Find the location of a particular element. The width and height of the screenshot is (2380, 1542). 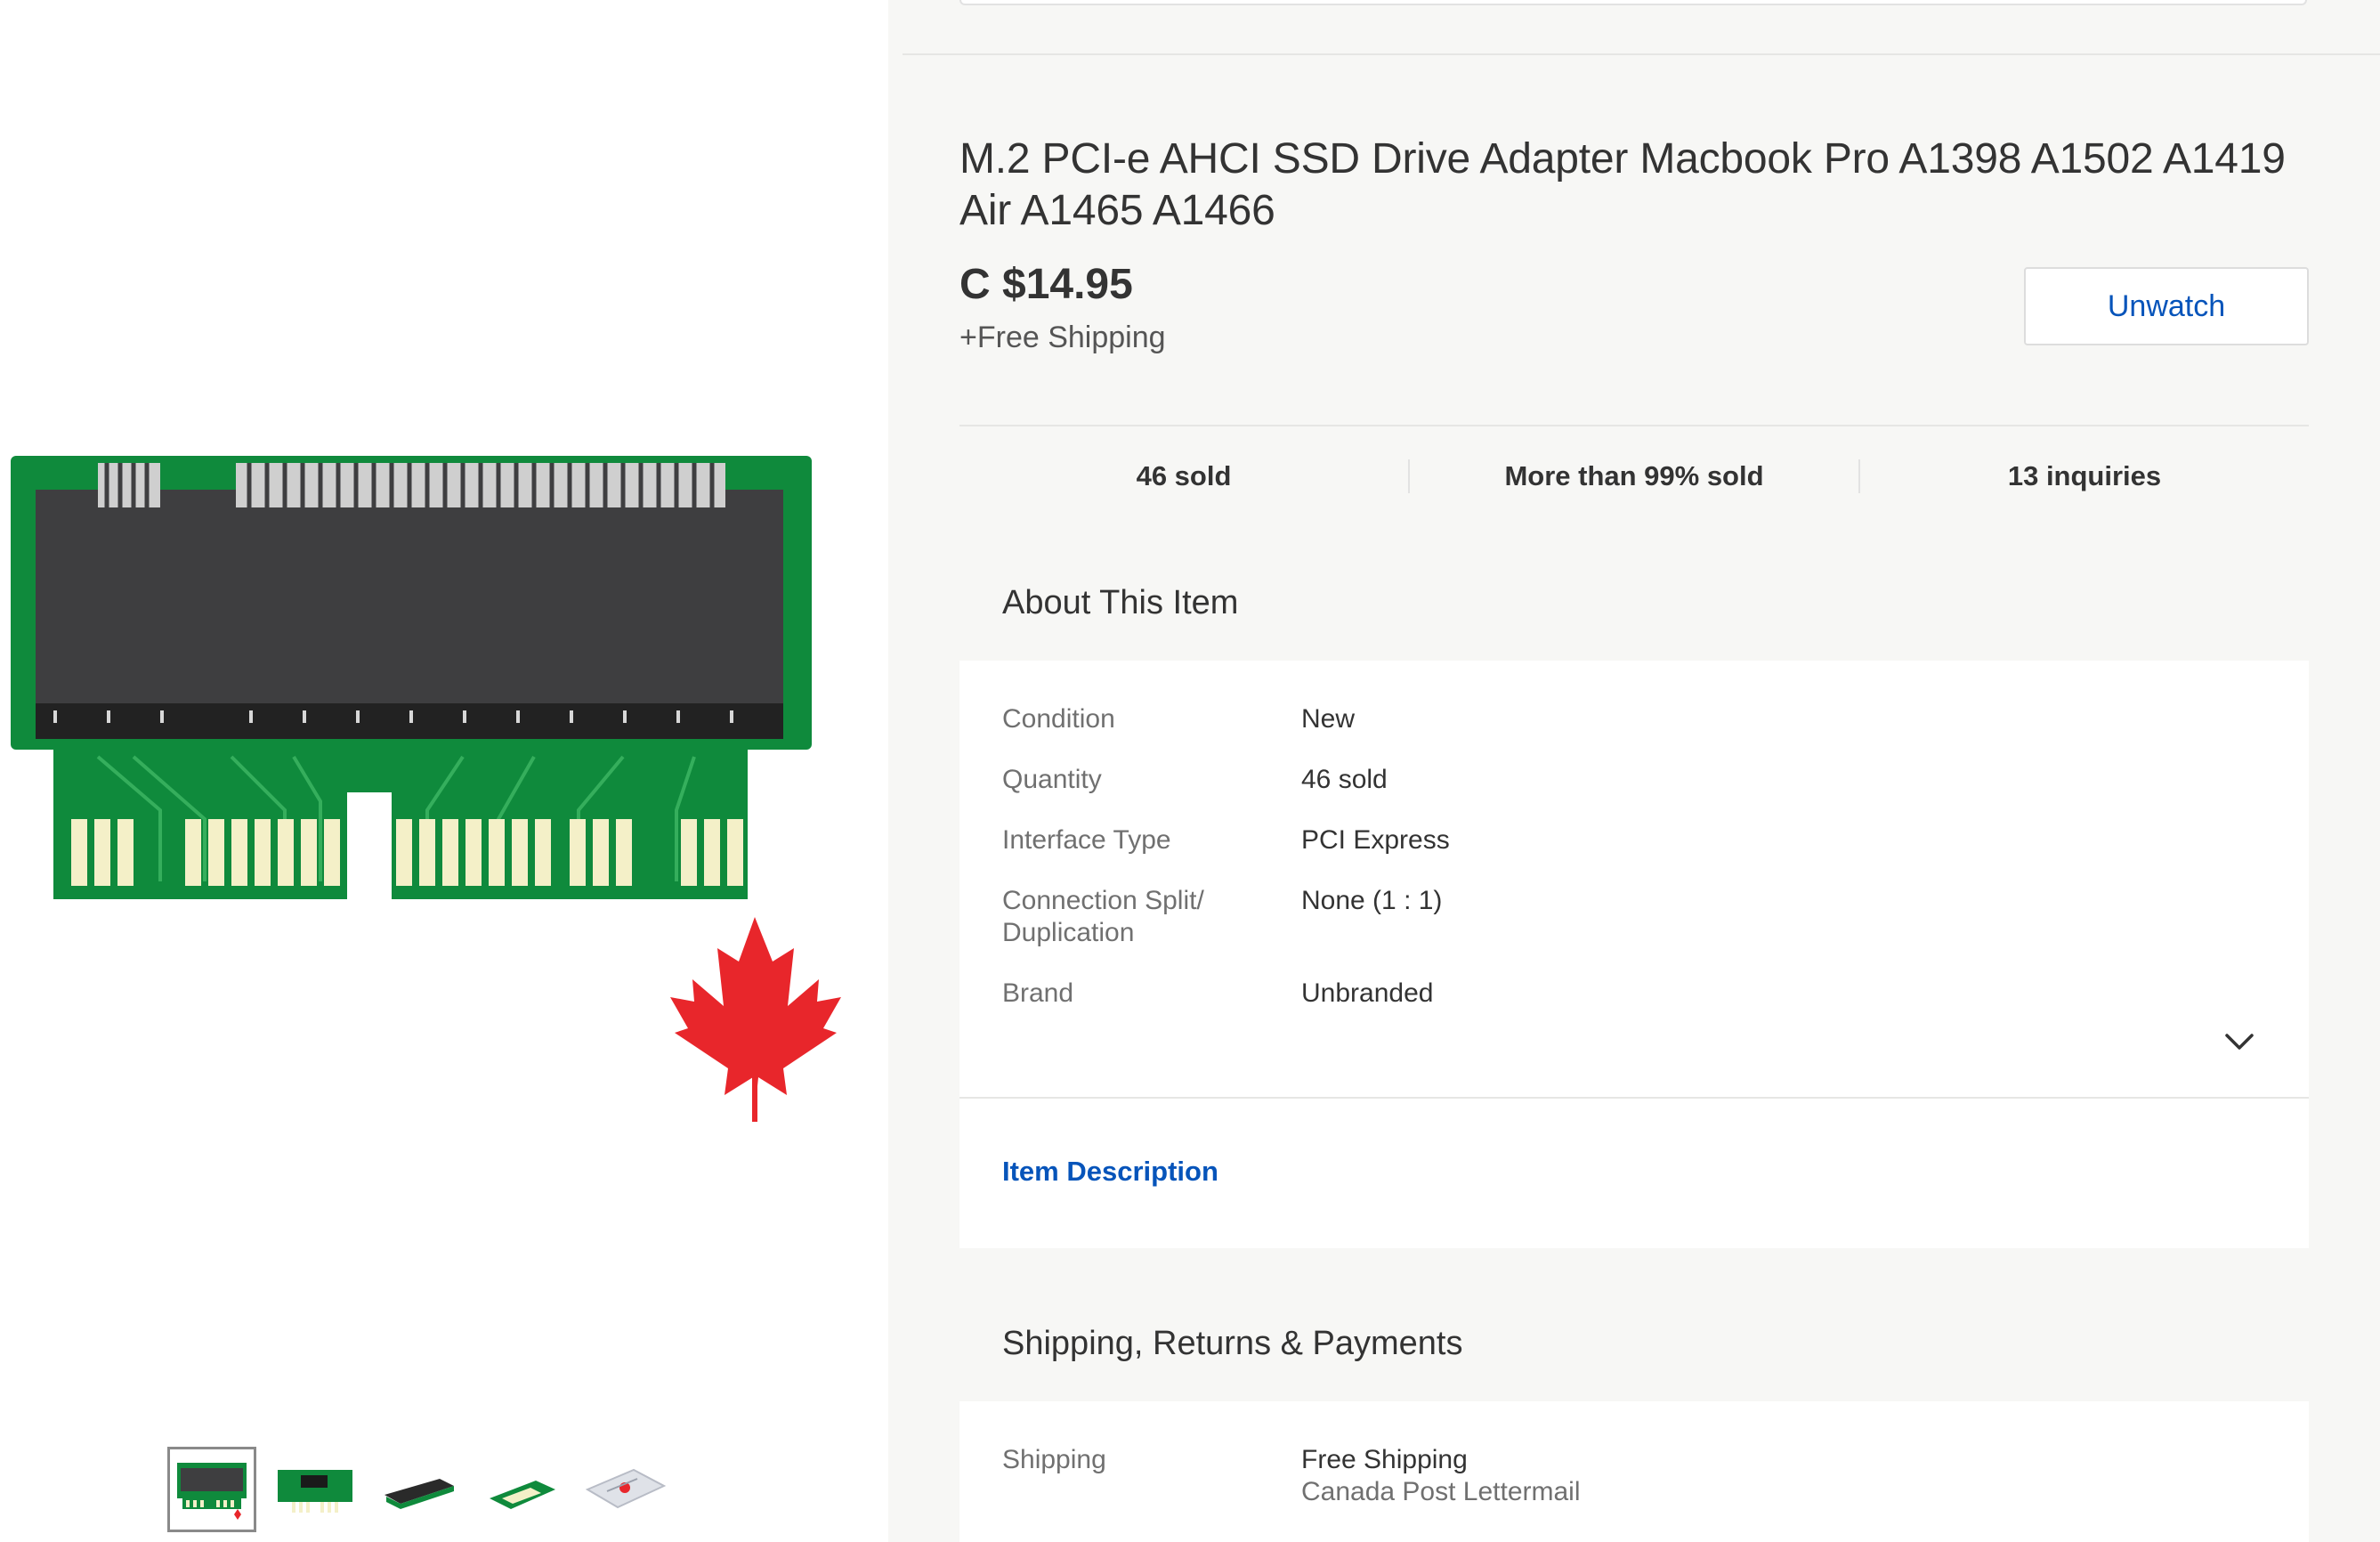

spec-value: PCI Express is located at coordinates (1376, 840).